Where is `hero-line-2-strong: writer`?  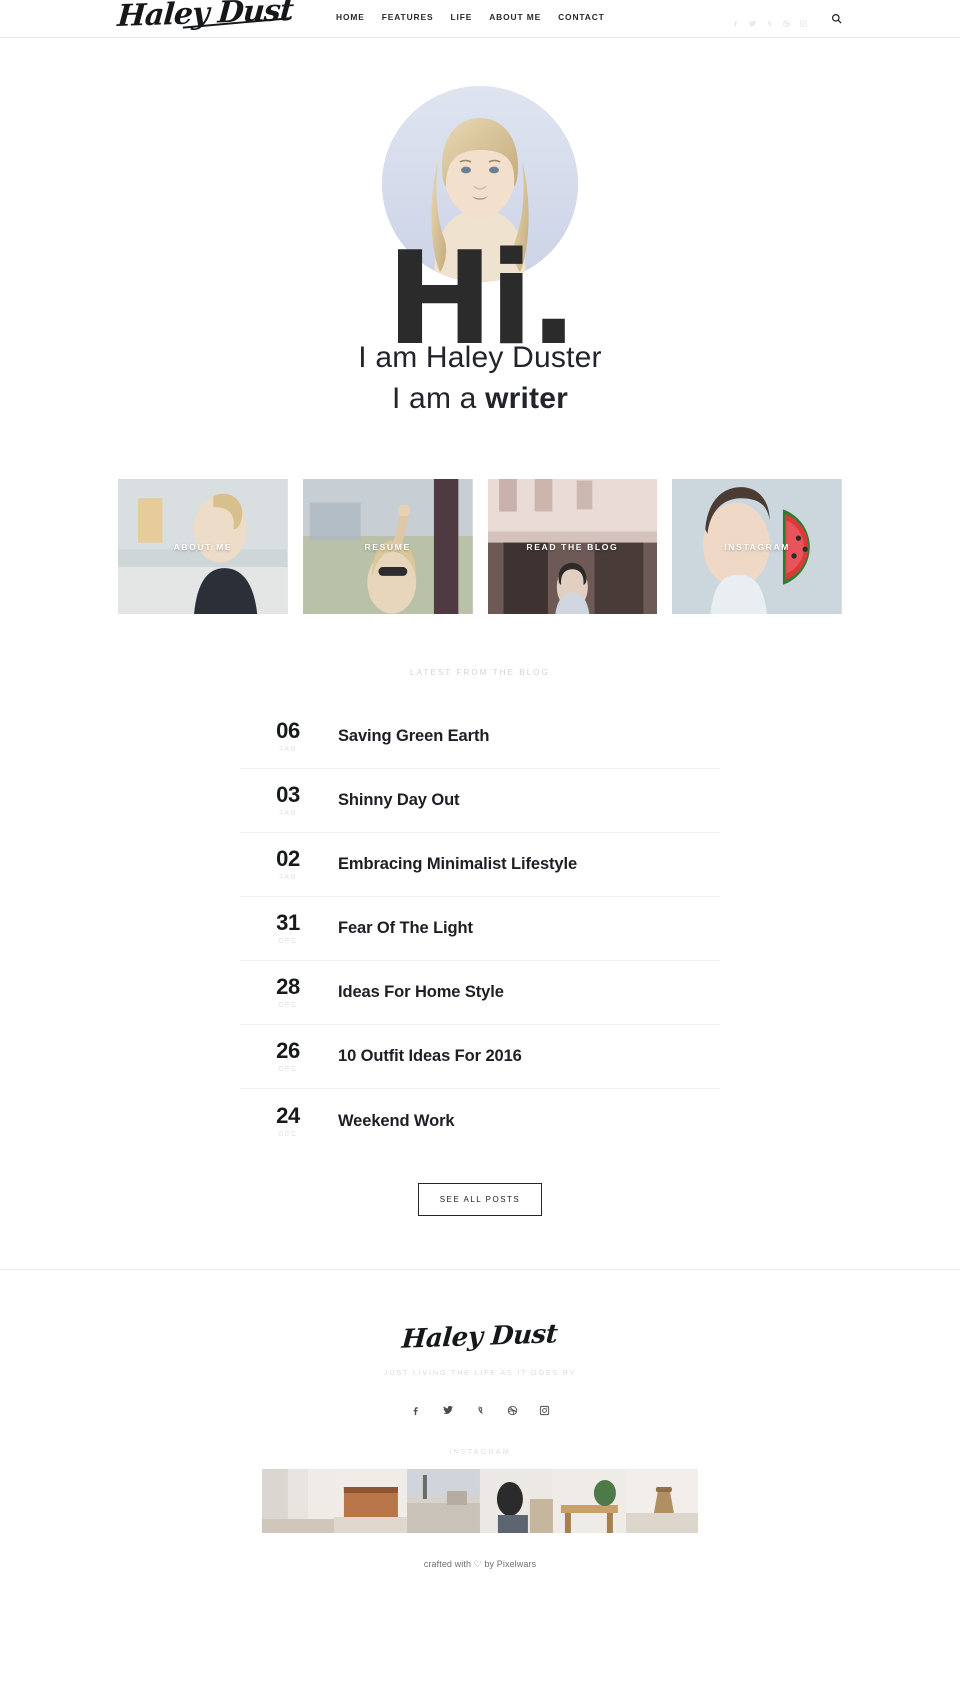 hero-line-2-strong: writer is located at coordinates (526, 398).